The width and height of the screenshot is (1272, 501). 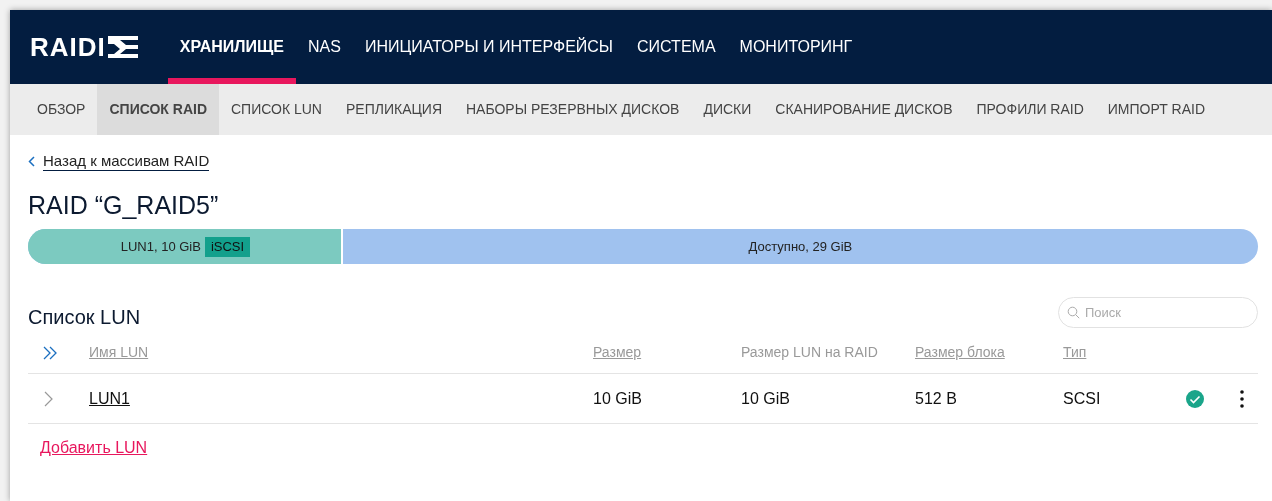 What do you see at coordinates (1082, 398) in the screenshot?
I see `table-cell: SCSI` at bounding box center [1082, 398].